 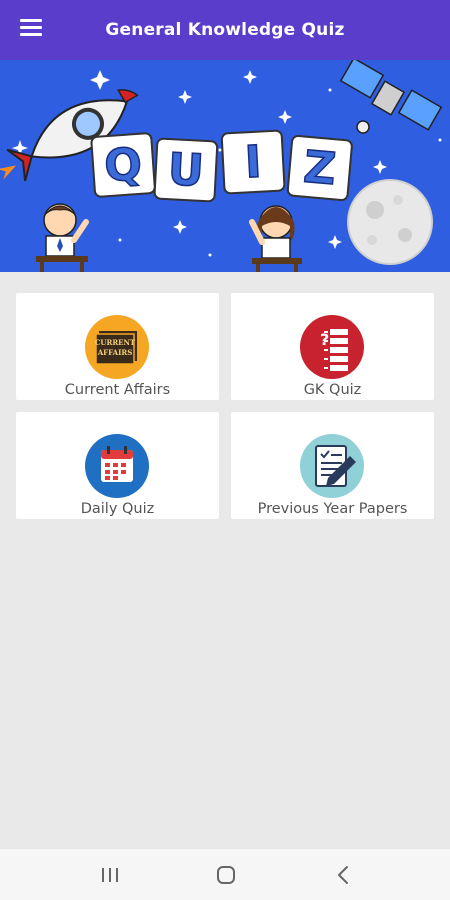 I want to click on app-bar: General Knowledge Quiz, so click(x=225, y=30).